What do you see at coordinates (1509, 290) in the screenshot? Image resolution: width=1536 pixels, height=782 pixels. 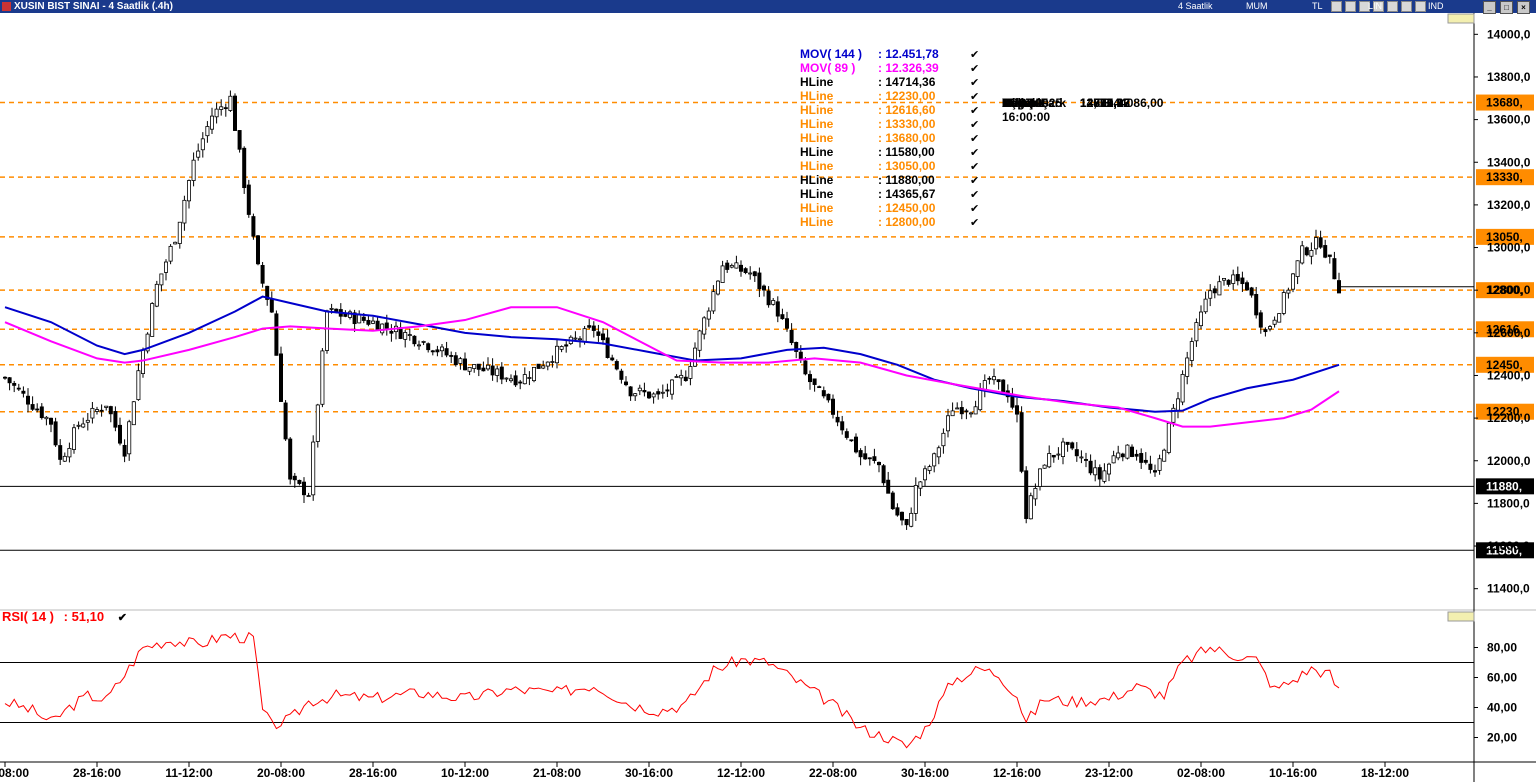 I see `price-axis-tick-label: 12800,0` at bounding box center [1509, 290].